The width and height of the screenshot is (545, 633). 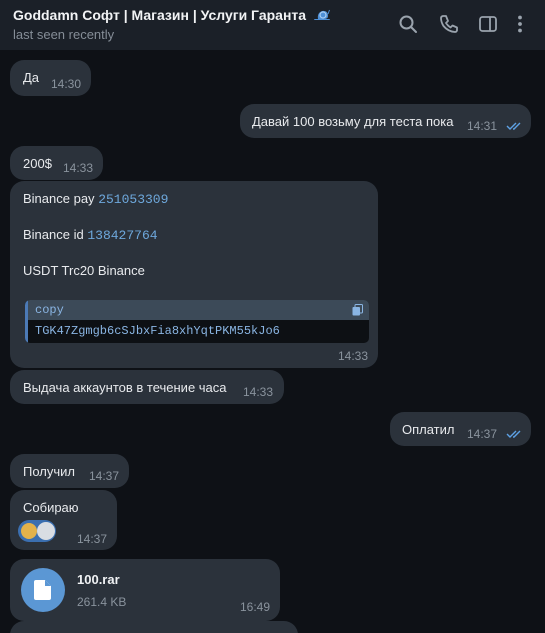 What do you see at coordinates (37, 163) in the screenshot?
I see `message-text: 200$` at bounding box center [37, 163].